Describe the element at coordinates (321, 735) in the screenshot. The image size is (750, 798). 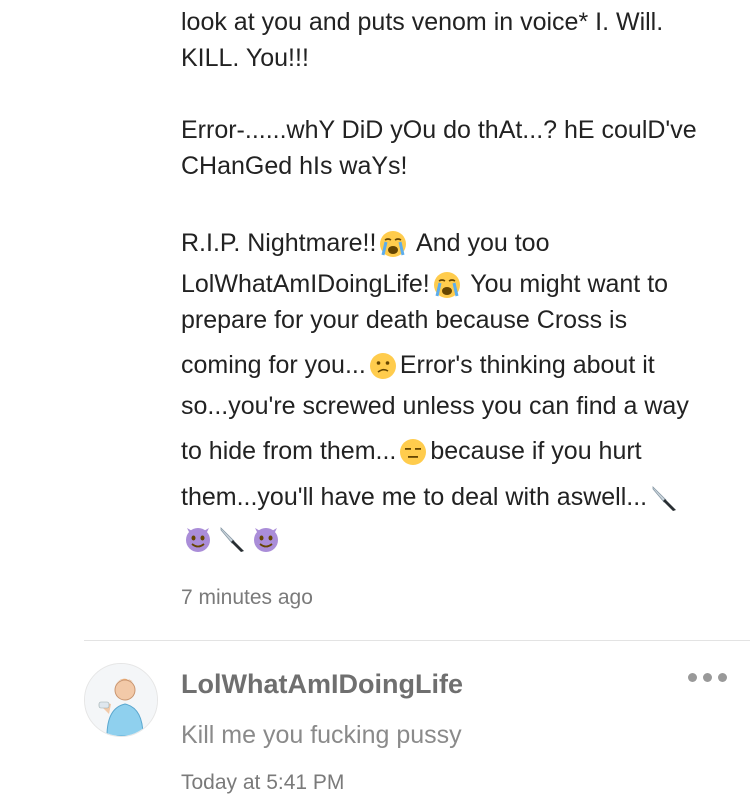
I see `reply-text: Kill me you fucking pussy` at that location.